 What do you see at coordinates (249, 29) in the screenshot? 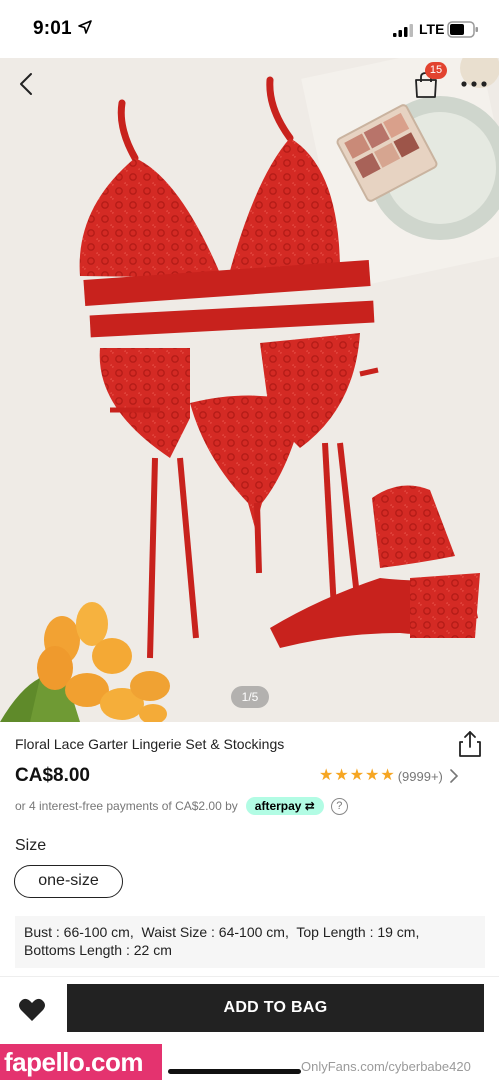
I see `status-bar: 9:01 LTE` at bounding box center [249, 29].